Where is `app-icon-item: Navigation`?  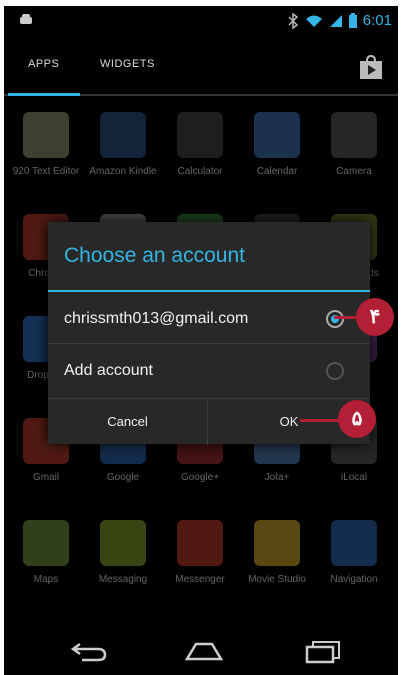 app-icon-item: Navigation is located at coordinates (354, 553).